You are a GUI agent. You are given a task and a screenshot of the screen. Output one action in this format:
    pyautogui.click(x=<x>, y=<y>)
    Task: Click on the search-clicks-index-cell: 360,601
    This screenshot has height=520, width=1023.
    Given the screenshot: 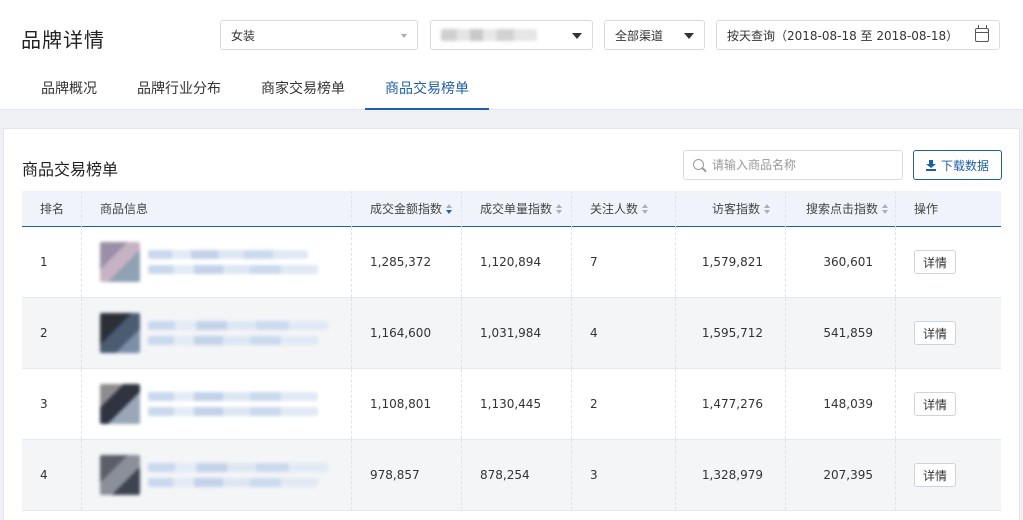 What is the action you would take?
    pyautogui.click(x=841, y=262)
    